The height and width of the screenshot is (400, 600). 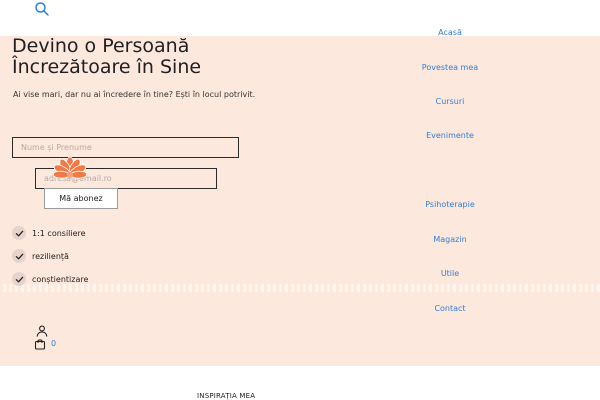 I want to click on hero-divider, so click(x=300, y=288).